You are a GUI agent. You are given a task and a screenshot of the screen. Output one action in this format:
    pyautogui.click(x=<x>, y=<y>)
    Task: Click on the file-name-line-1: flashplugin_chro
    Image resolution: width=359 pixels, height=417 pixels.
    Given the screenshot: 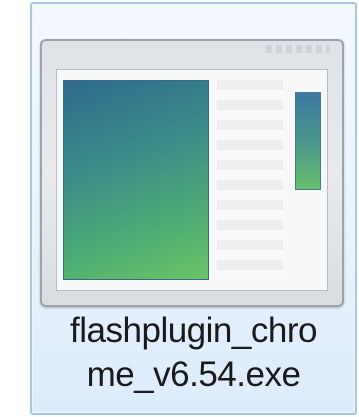 What is the action you would take?
    pyautogui.click(x=193, y=330)
    